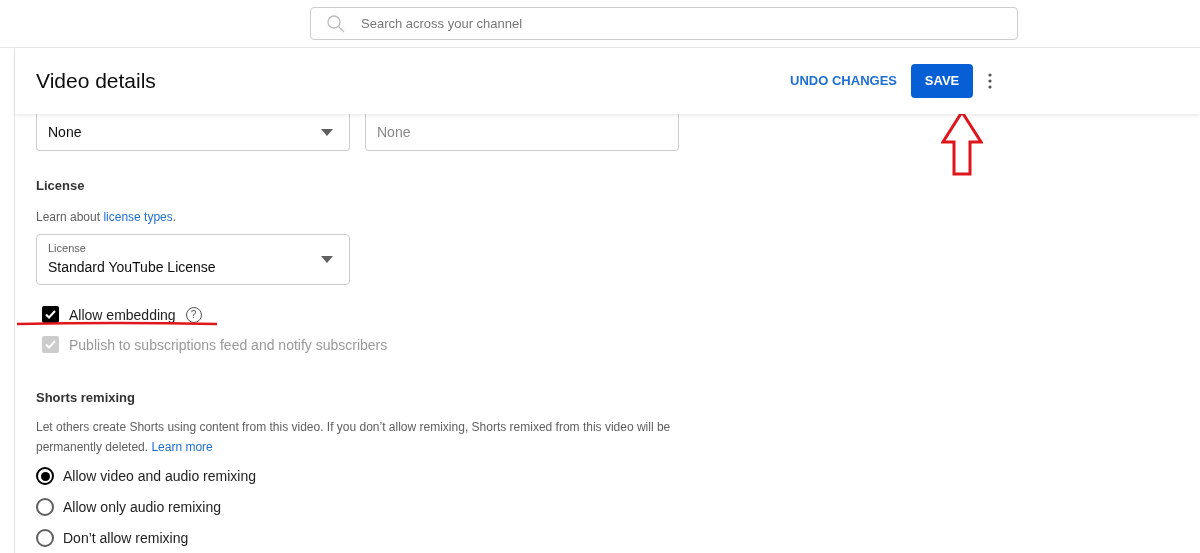 The height and width of the screenshot is (553, 1200). Describe the element at coordinates (126, 538) in the screenshot. I see `radio-label: Don’t allow remixing` at that location.